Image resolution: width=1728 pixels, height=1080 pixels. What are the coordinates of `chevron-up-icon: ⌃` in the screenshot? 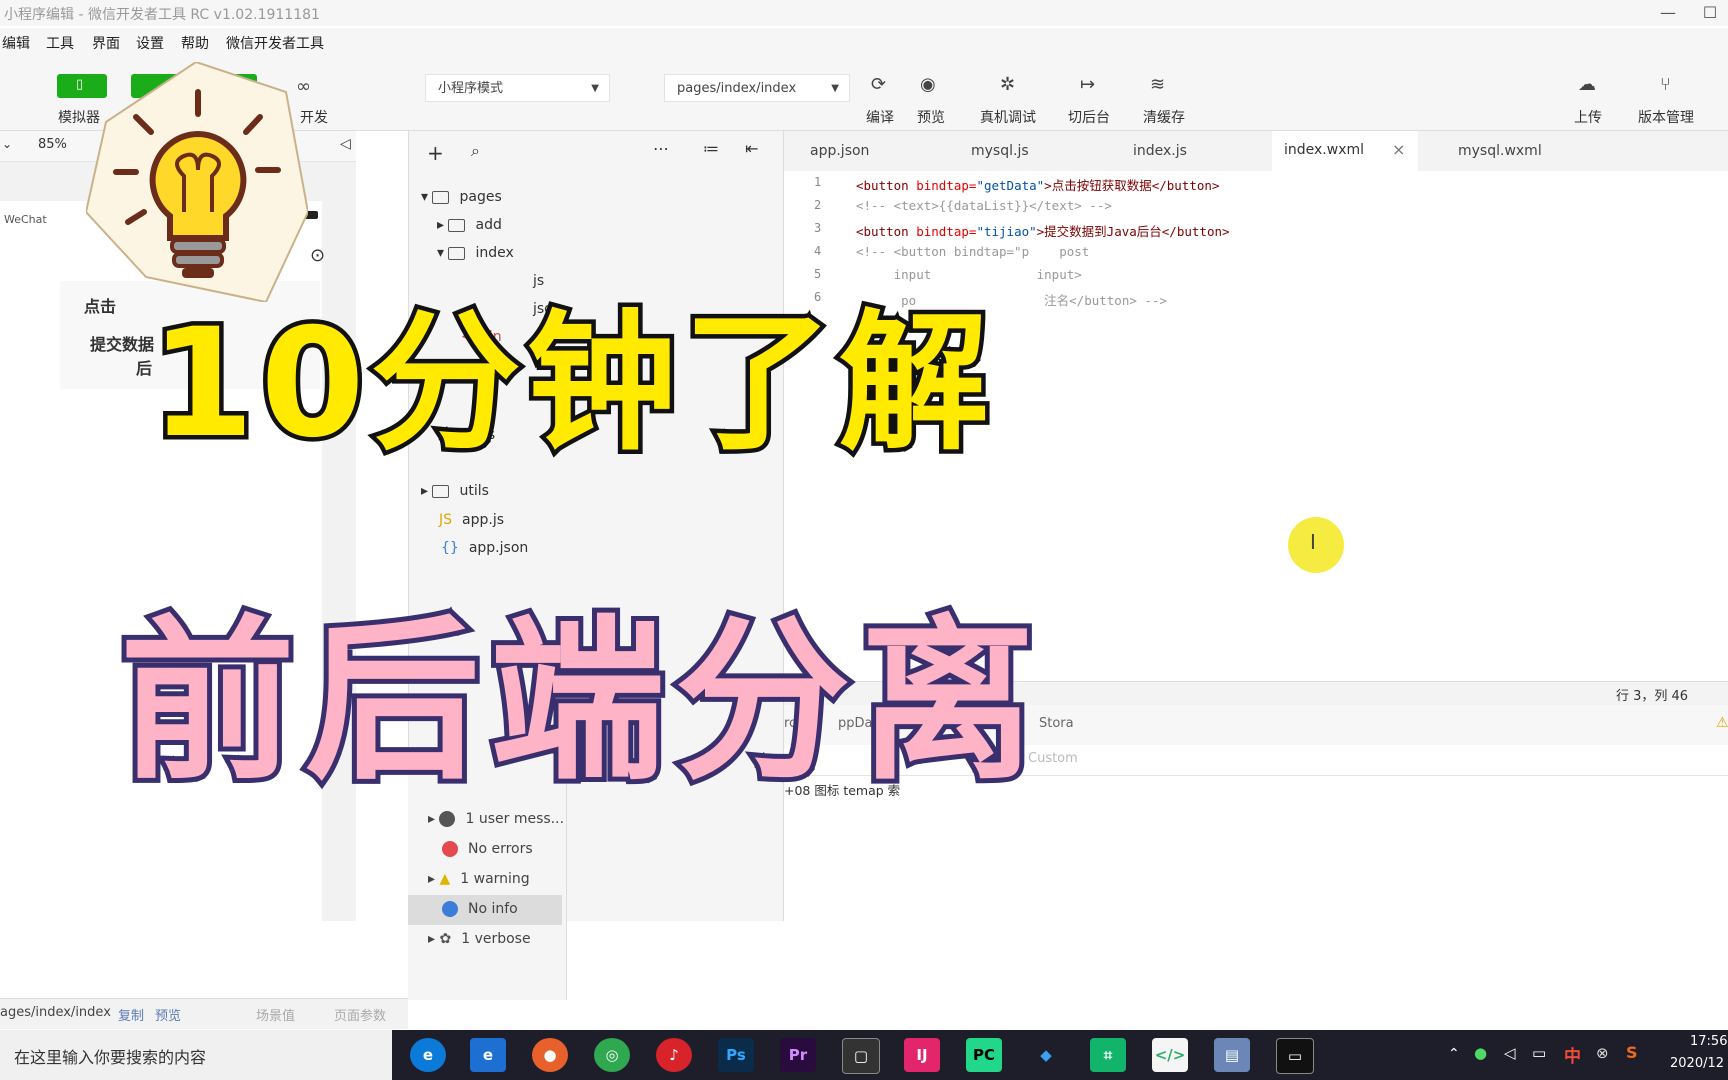 It's located at (1454, 1054).